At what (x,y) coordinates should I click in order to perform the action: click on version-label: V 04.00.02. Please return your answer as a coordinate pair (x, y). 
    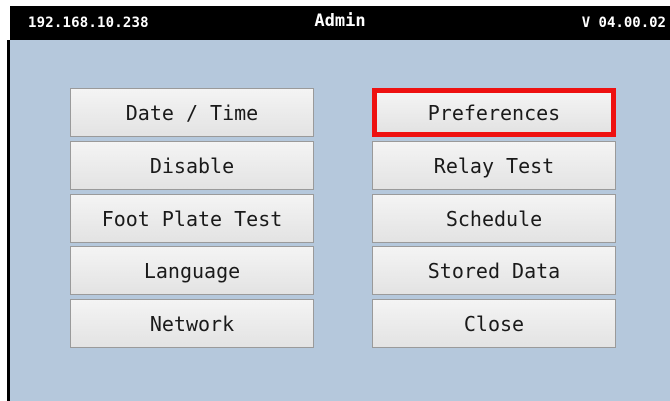
    Looking at the image, I should click on (623, 23).